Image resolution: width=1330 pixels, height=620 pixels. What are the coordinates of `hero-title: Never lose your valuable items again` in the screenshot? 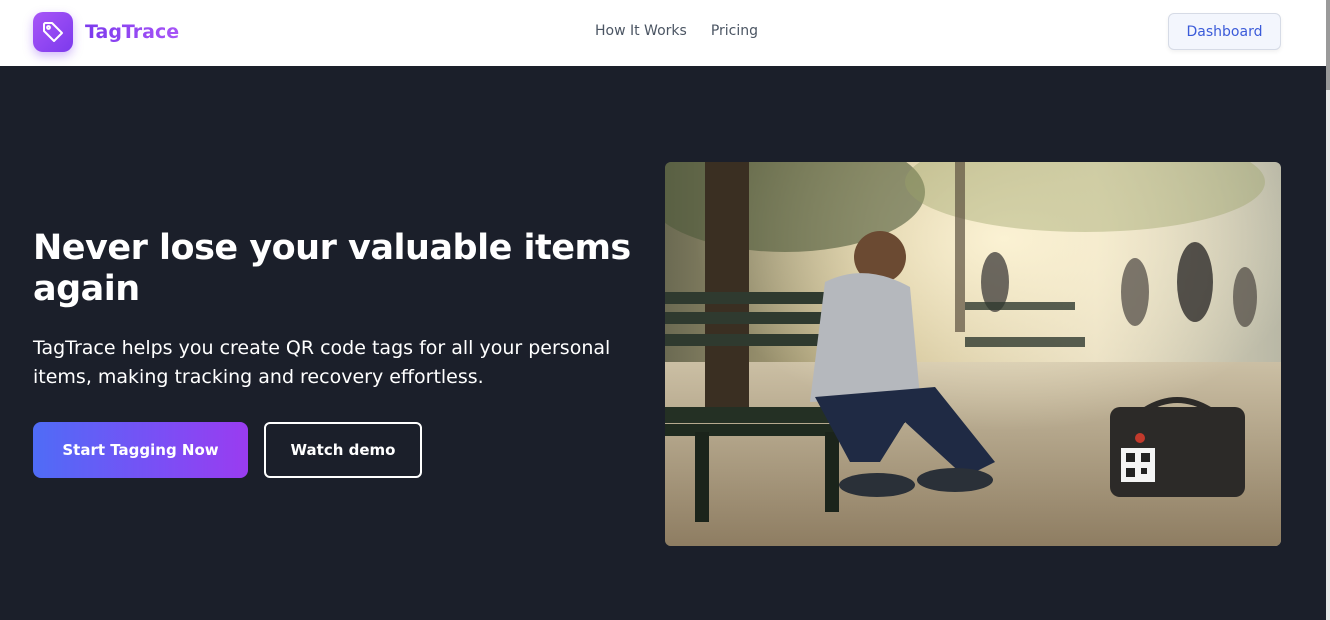 It's located at (332, 268).